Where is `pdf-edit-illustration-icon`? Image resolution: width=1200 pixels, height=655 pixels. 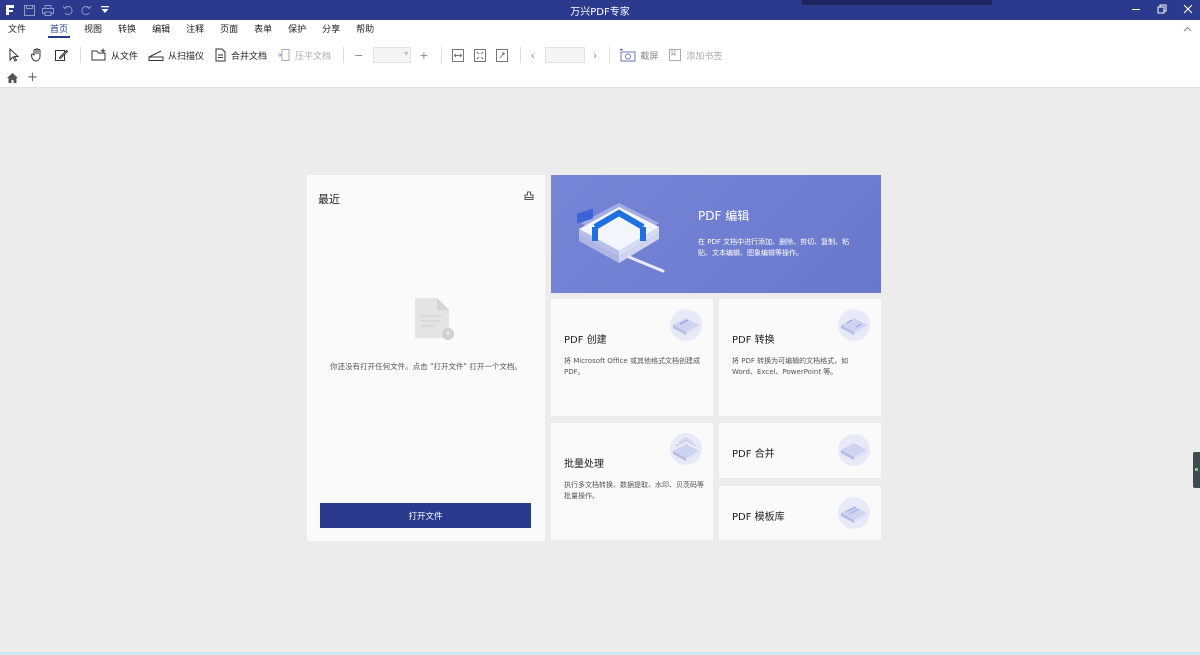 pdf-edit-illustration-icon is located at coordinates (623, 235).